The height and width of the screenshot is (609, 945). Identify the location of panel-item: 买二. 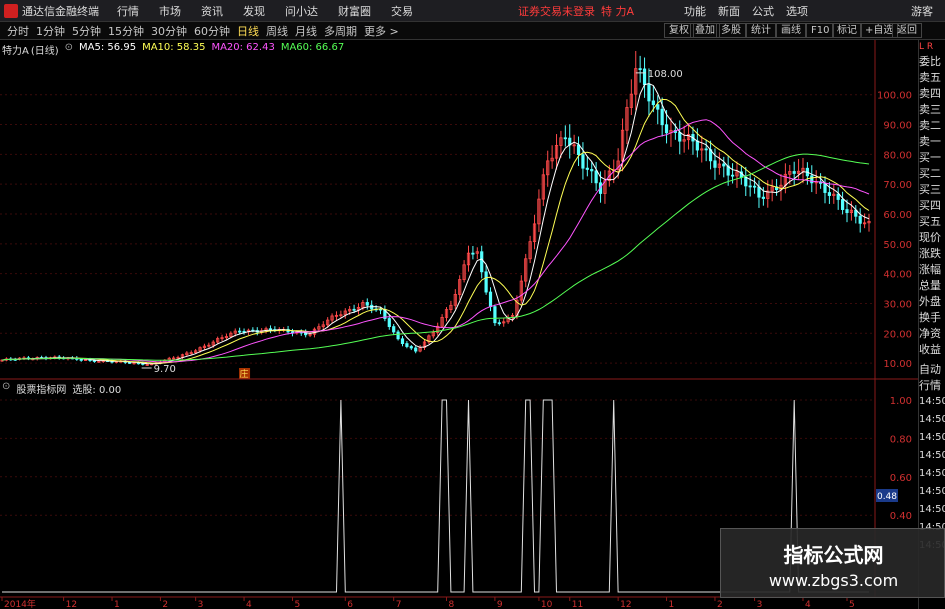
(930, 173).